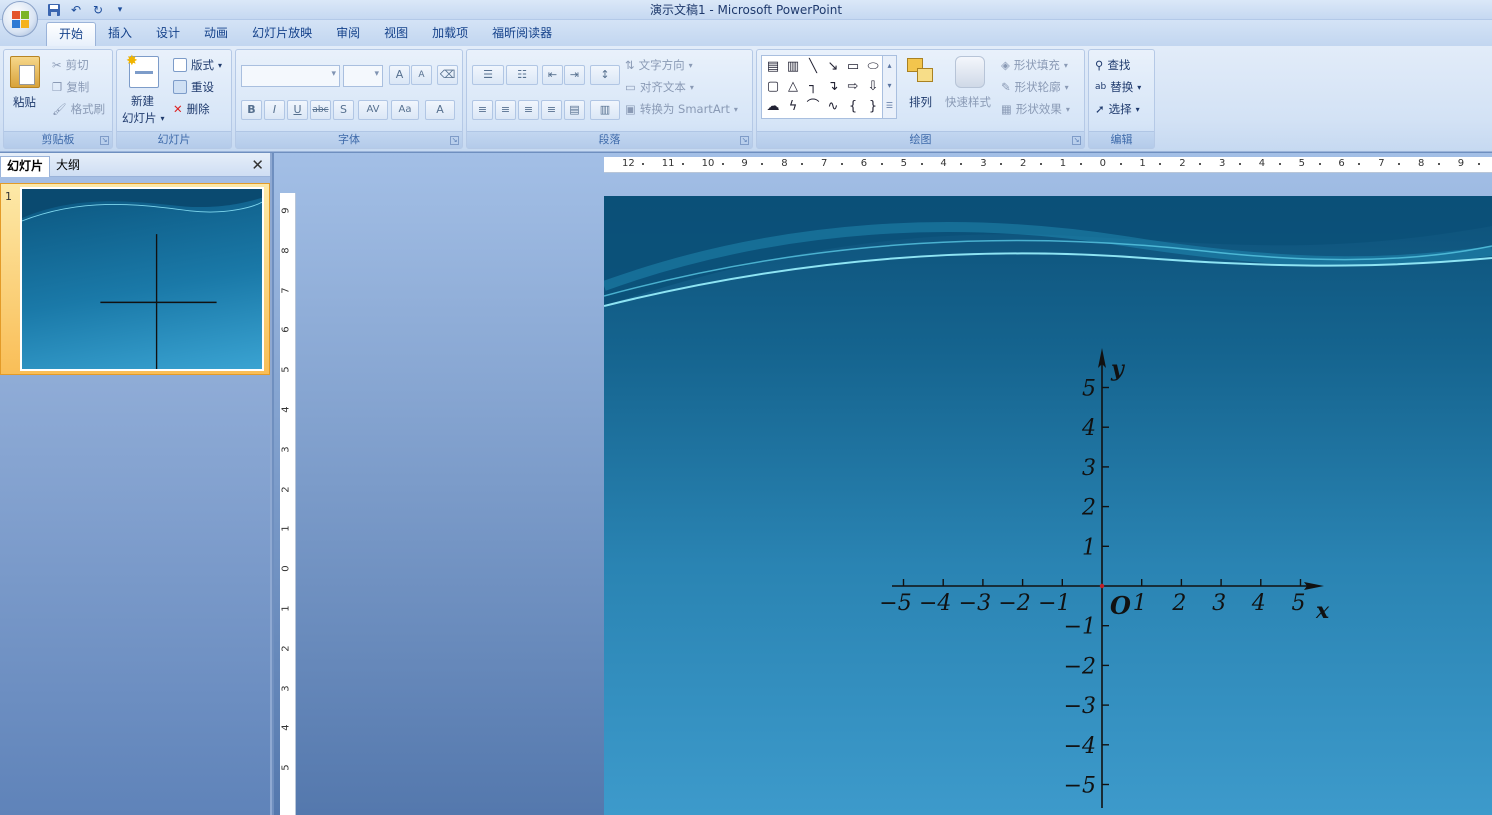  I want to click on reset-button: 重设, so click(193, 87).